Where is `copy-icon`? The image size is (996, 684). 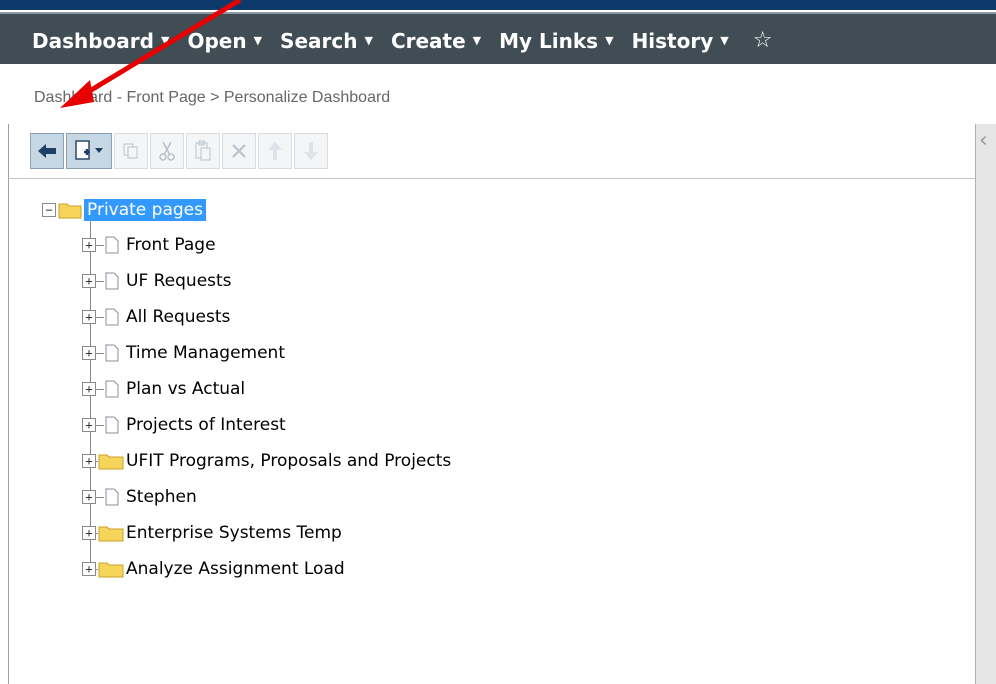 copy-icon is located at coordinates (130, 151).